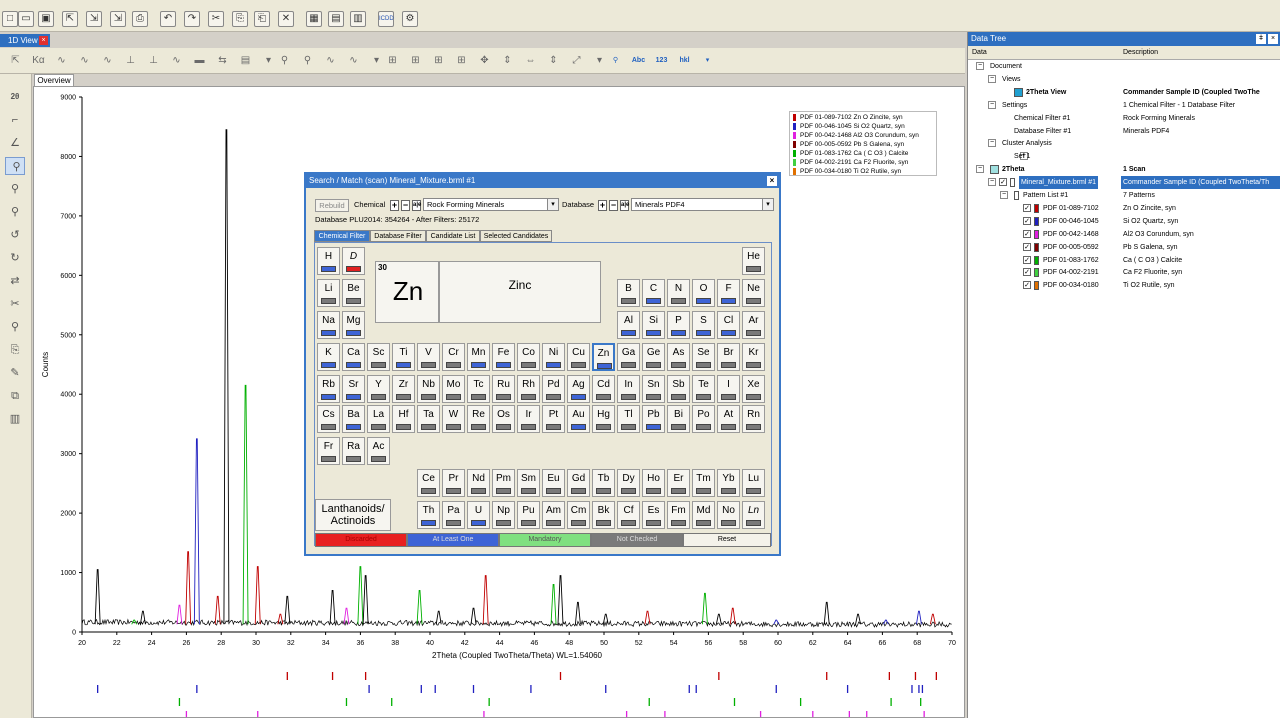  I want to click on element-li: Li, so click(328, 293).